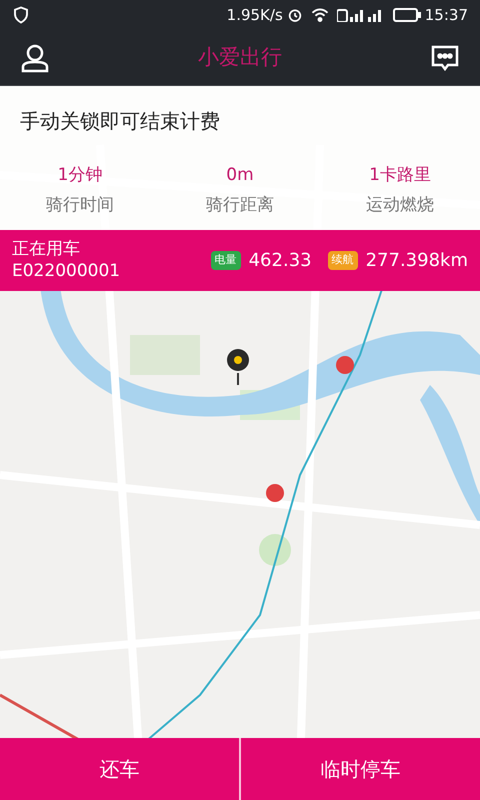 The width and height of the screenshot is (480, 800). Describe the element at coordinates (225, 260) in the screenshot. I see `meter-badge: 电量` at that location.